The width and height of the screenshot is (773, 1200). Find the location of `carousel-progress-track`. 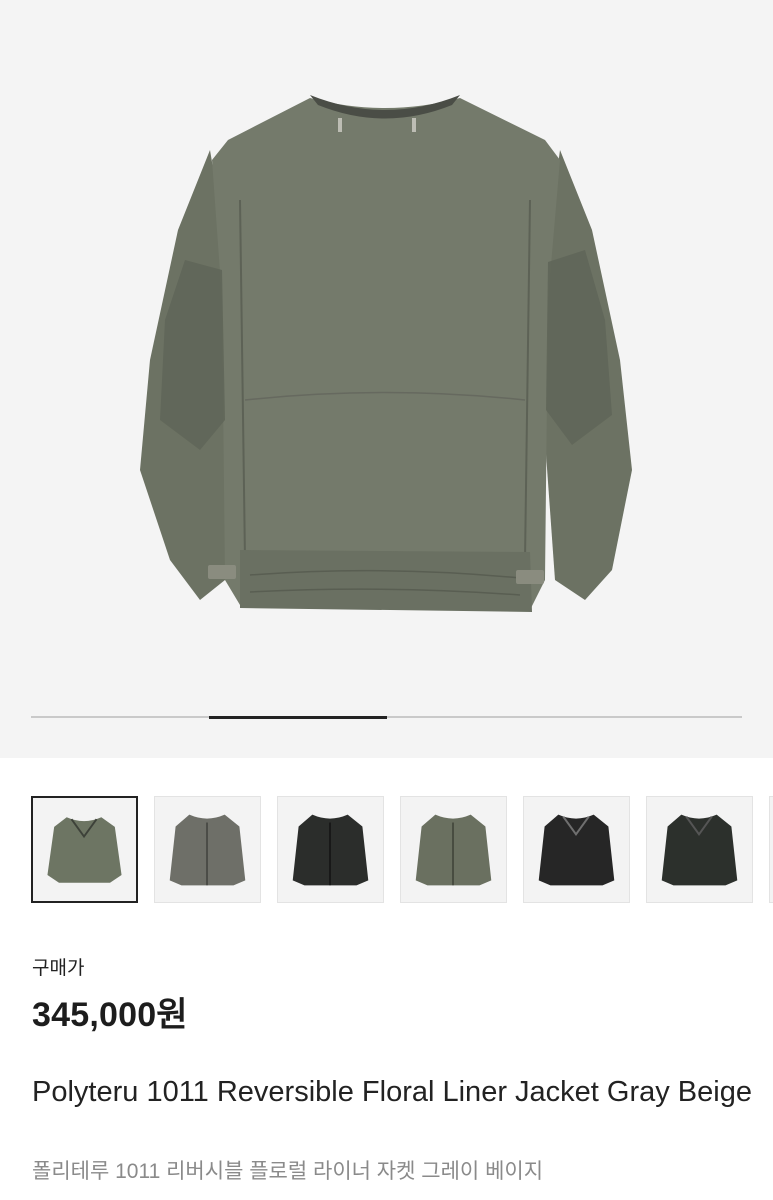

carousel-progress-track is located at coordinates (386, 717).